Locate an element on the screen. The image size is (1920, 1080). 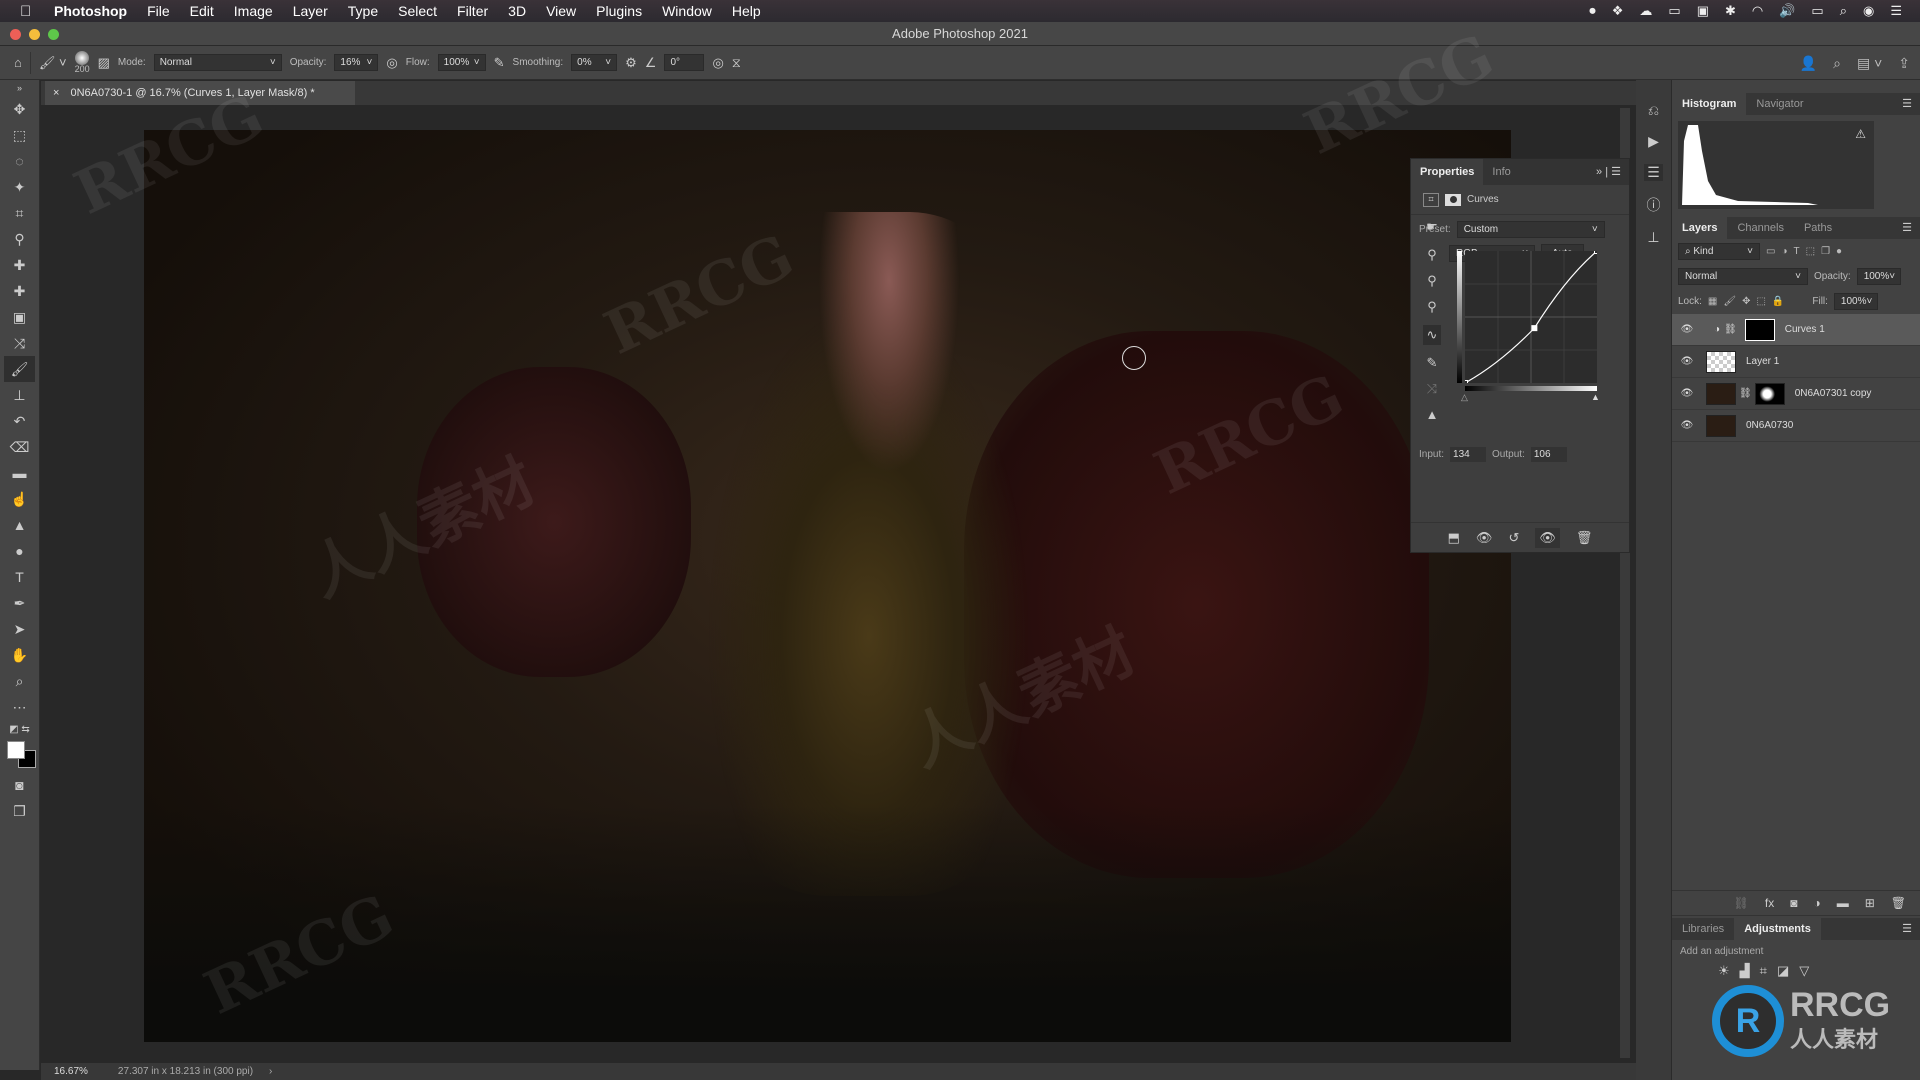
gray-point-eyedropper-icon: ⚲ is located at coordinates (1432, 281).